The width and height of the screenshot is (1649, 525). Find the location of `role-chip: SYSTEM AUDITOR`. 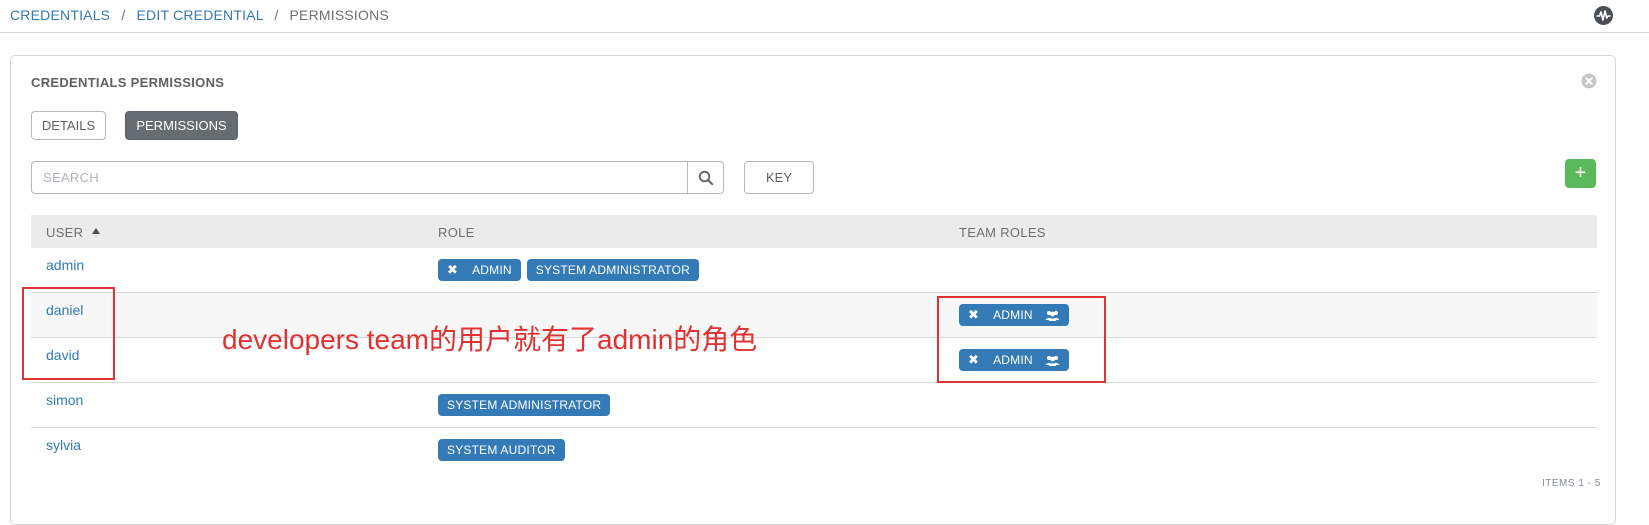

role-chip: SYSTEM AUDITOR is located at coordinates (501, 450).